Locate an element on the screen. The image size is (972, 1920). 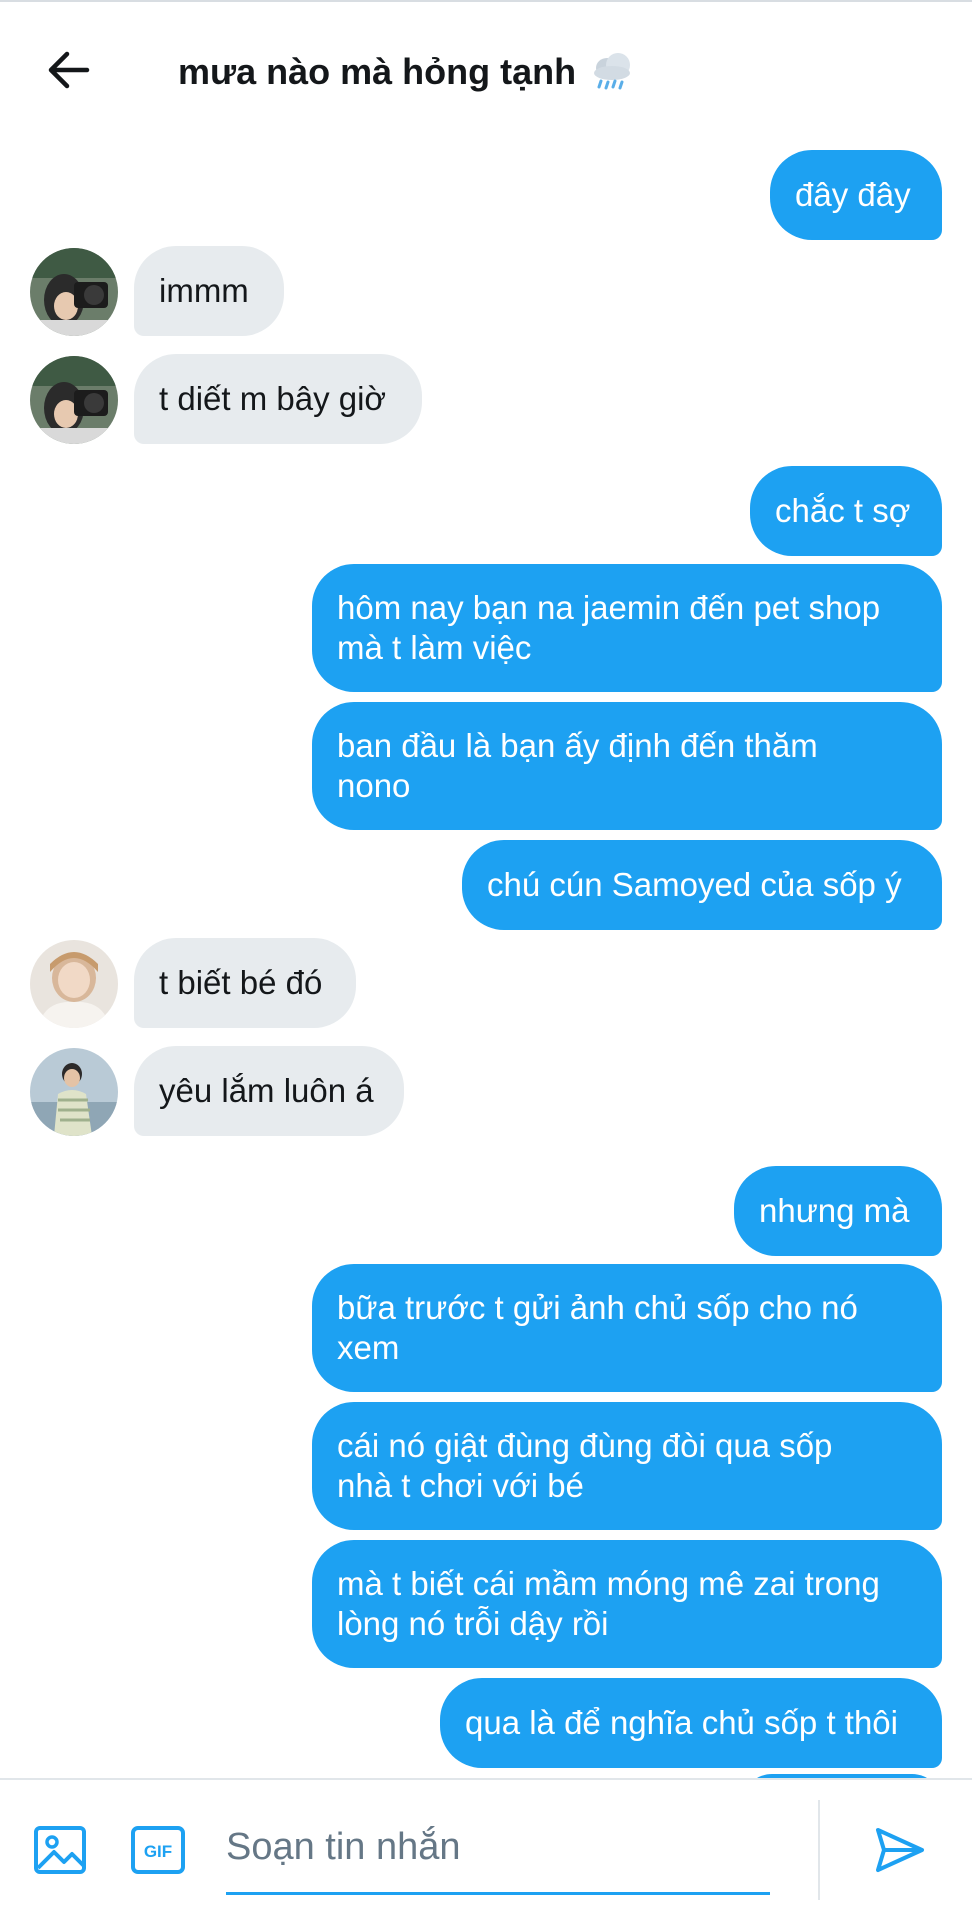
outgoing-message-bubble: bữa trước t gửi ảnh chủ sốp cho nó xem is located at coordinates (627, 1328).